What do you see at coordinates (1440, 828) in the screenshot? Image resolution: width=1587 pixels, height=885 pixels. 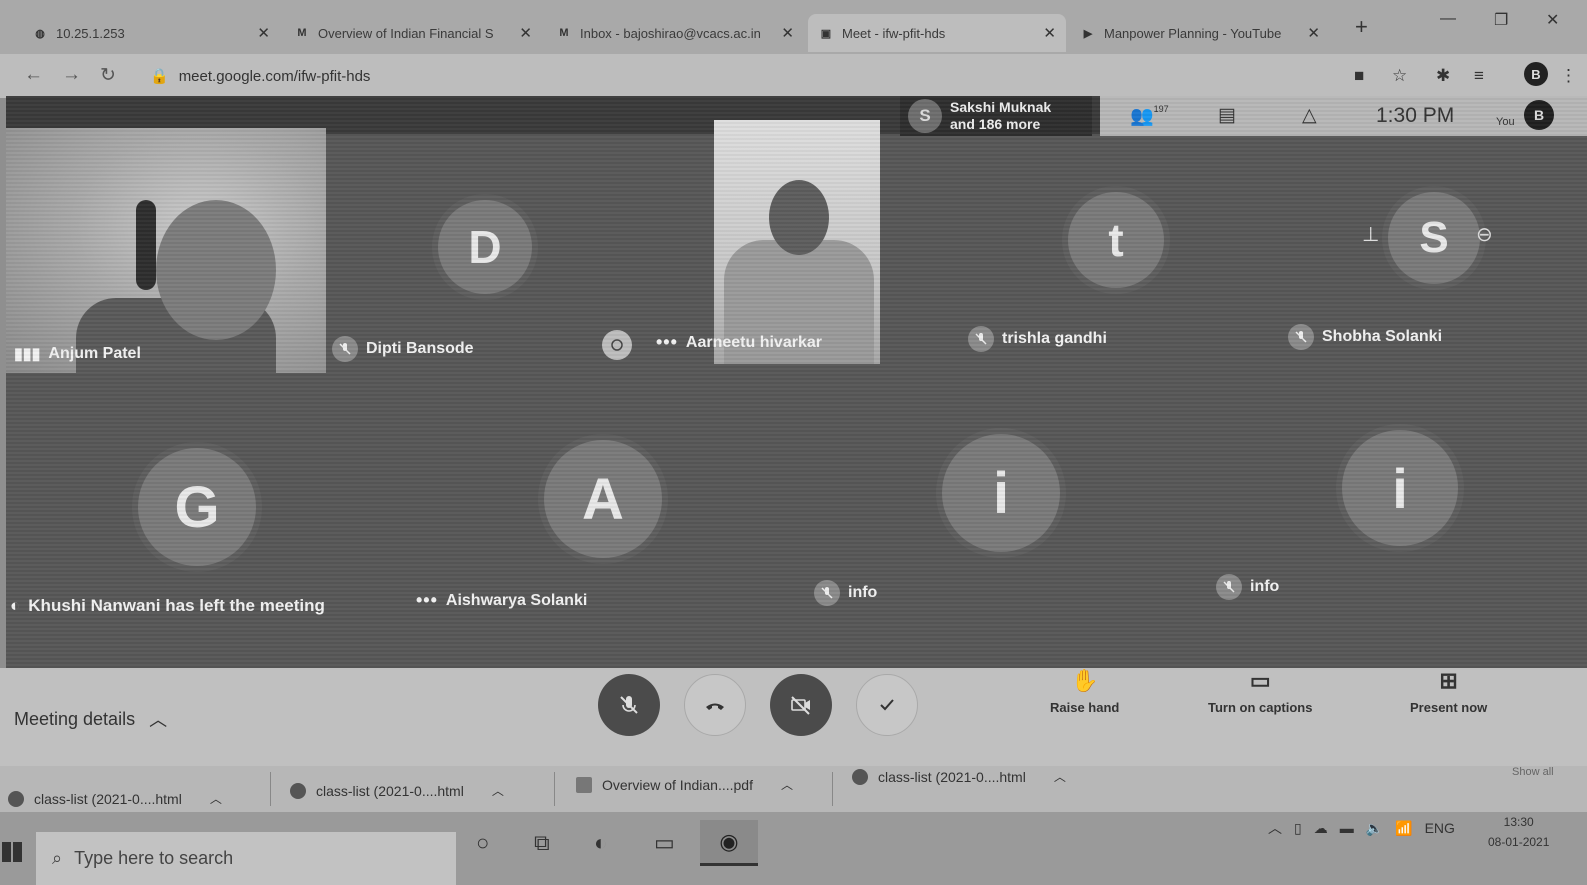 I see `language-indicator: ENG` at bounding box center [1440, 828].